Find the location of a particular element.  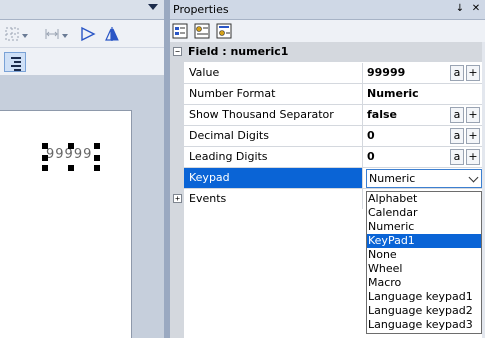

collapse-icon: − is located at coordinates (177, 51).